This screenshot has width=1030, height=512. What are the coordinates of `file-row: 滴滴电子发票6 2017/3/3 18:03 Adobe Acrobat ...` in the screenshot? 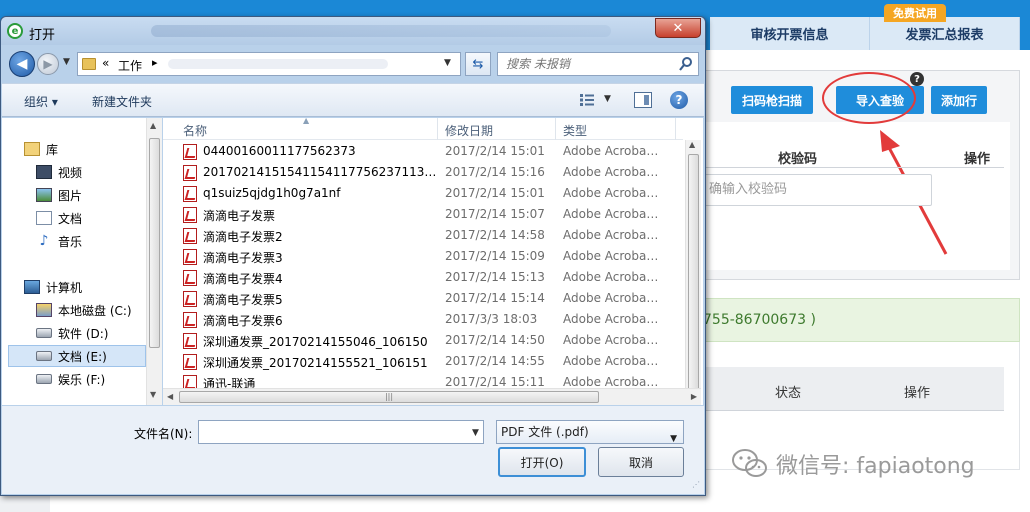 It's located at (423, 319).